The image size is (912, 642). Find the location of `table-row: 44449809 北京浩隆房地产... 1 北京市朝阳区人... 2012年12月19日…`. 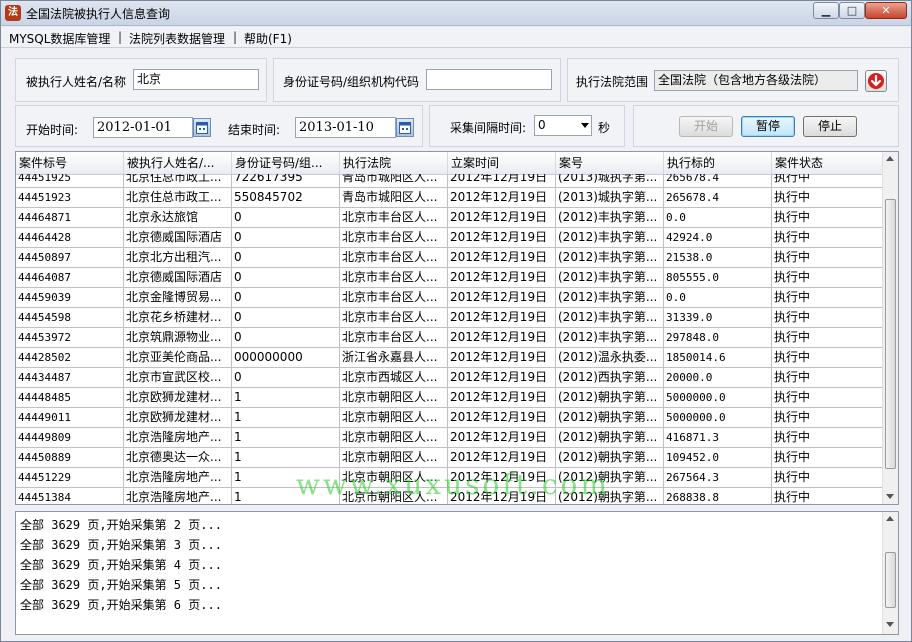

table-row: 44449809 北京浩隆房地产... 1 北京市朝阳区人... 2012年12月19日… is located at coordinates (449, 438).